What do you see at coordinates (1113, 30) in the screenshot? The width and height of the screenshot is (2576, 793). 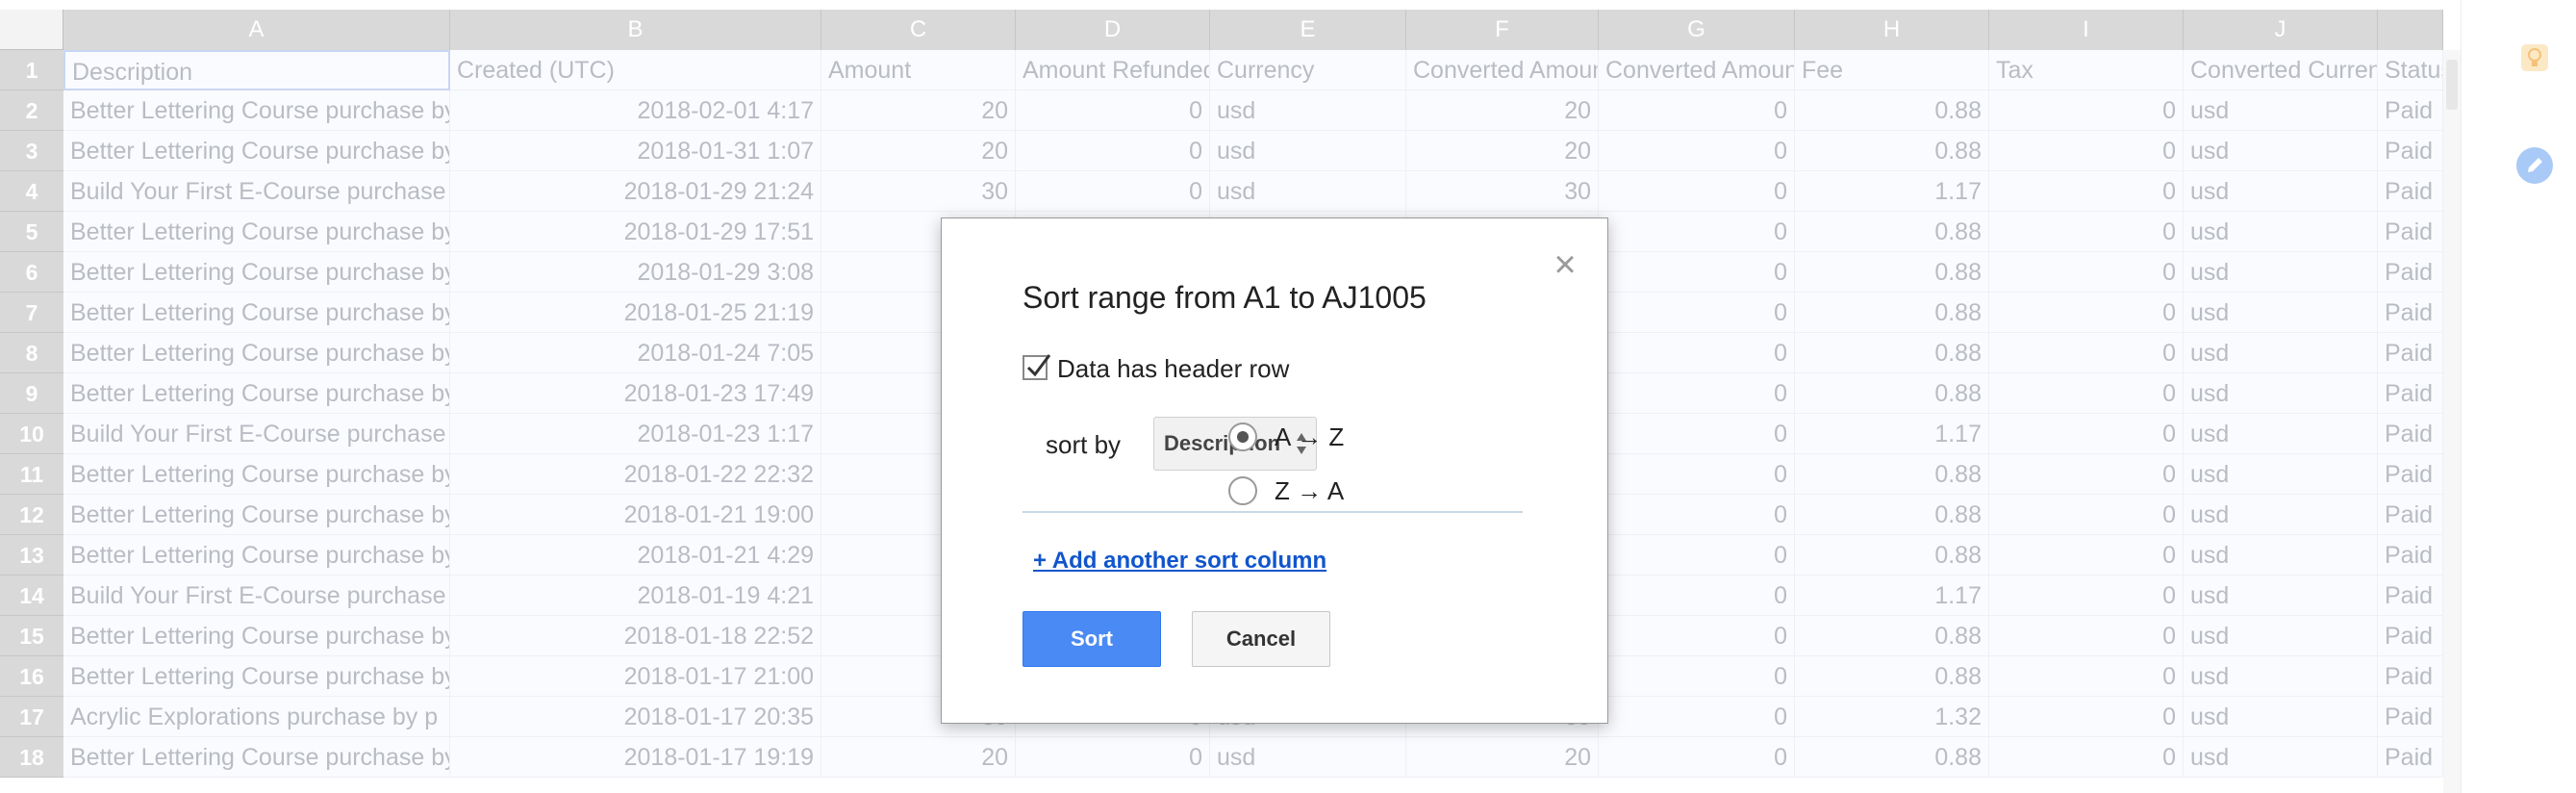 I see `column-header: D` at bounding box center [1113, 30].